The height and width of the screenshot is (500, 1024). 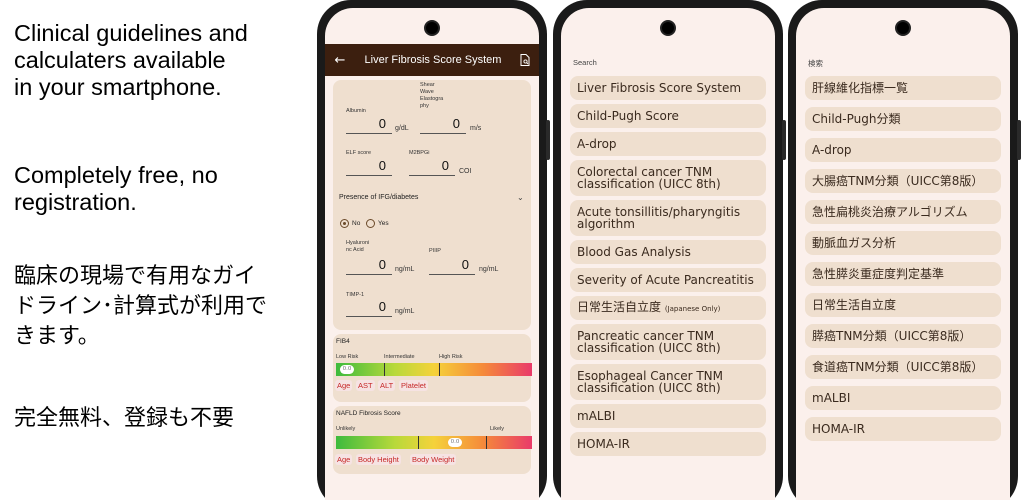 What do you see at coordinates (606, 224) in the screenshot?
I see `list-item-line: algorithm` at bounding box center [606, 224].